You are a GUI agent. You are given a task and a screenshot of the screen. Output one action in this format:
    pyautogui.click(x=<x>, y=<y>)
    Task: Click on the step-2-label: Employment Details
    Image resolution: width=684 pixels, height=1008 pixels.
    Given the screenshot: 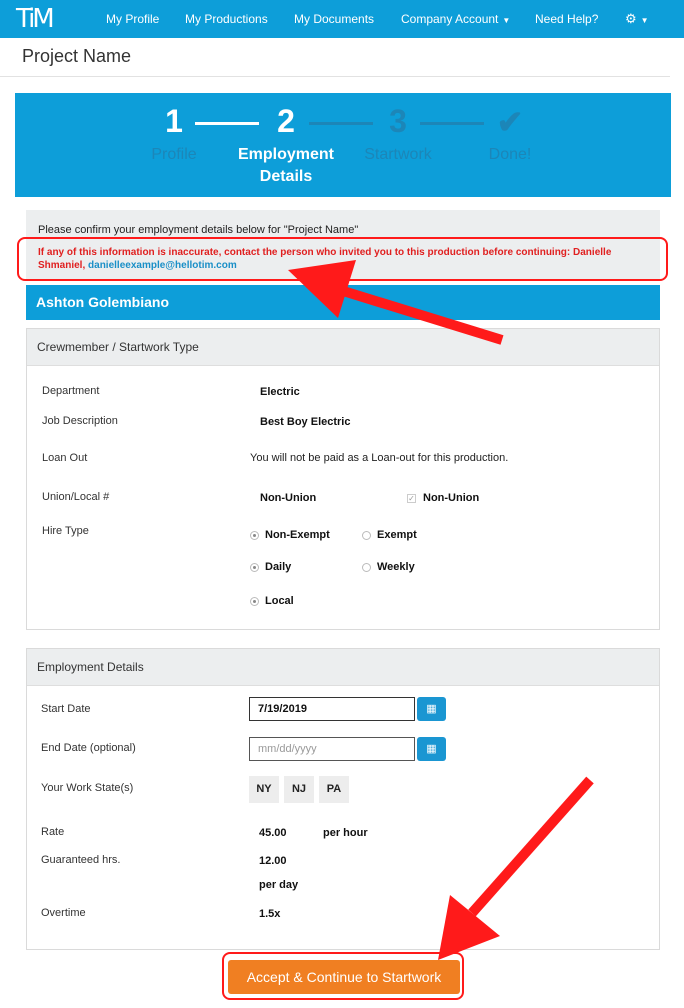 What is the action you would take?
    pyautogui.click(x=286, y=166)
    